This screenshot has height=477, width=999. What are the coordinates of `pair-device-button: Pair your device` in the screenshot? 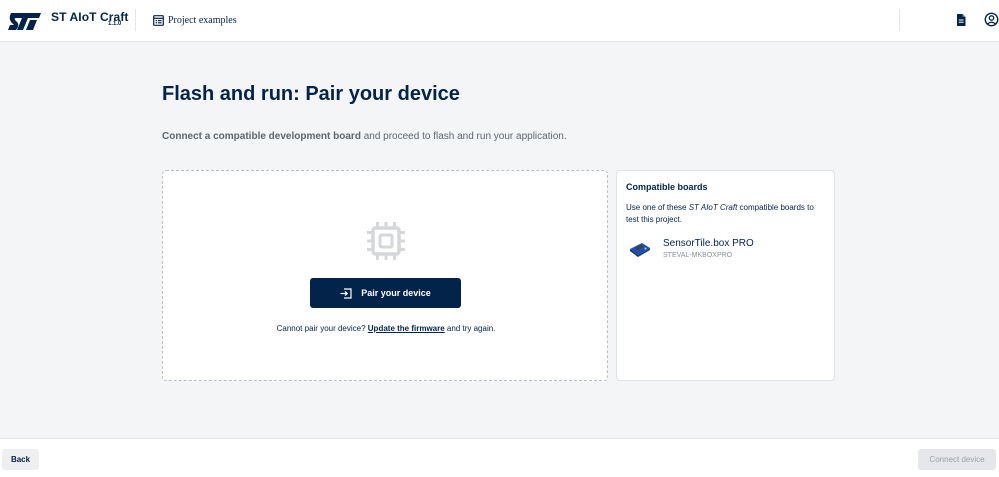 It's located at (385, 293).